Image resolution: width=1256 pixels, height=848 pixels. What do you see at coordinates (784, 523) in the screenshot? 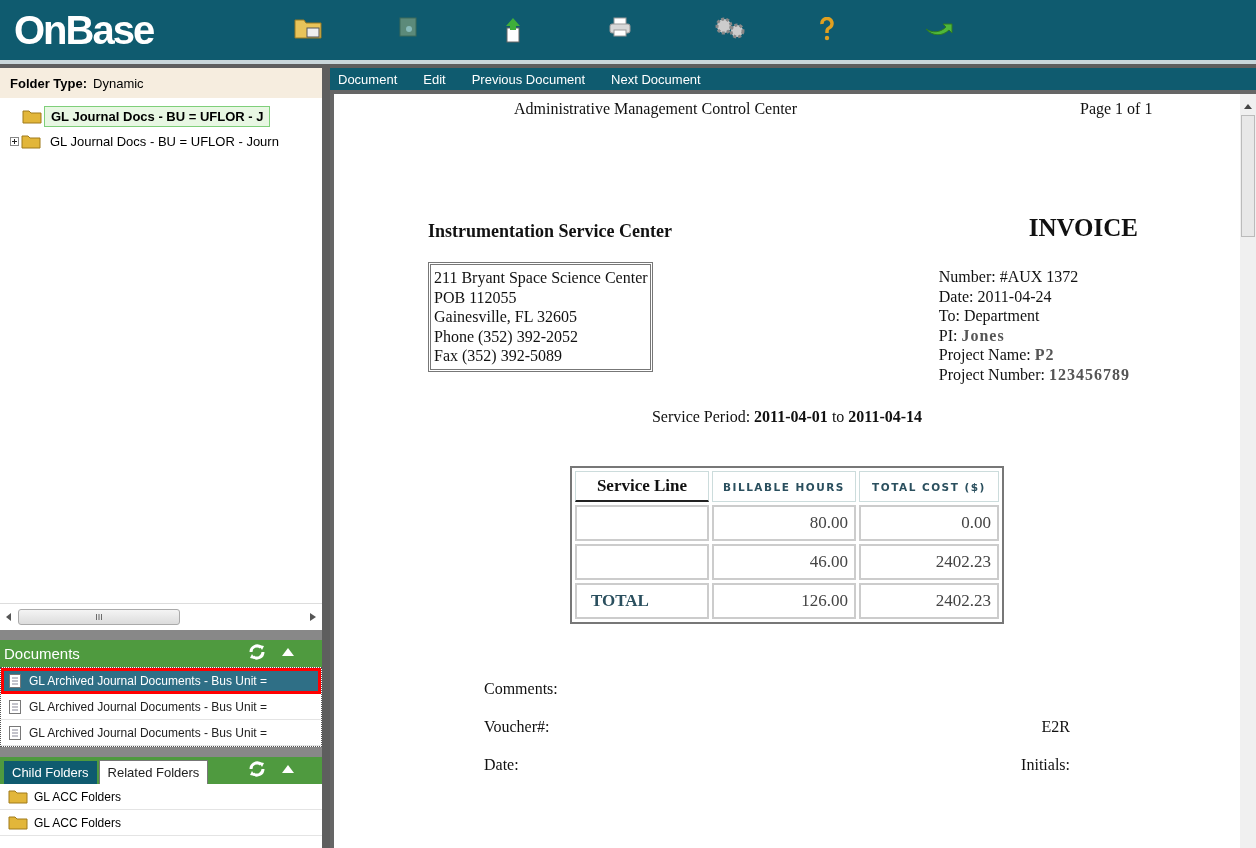
I see `table-cell: 80.00` at bounding box center [784, 523].